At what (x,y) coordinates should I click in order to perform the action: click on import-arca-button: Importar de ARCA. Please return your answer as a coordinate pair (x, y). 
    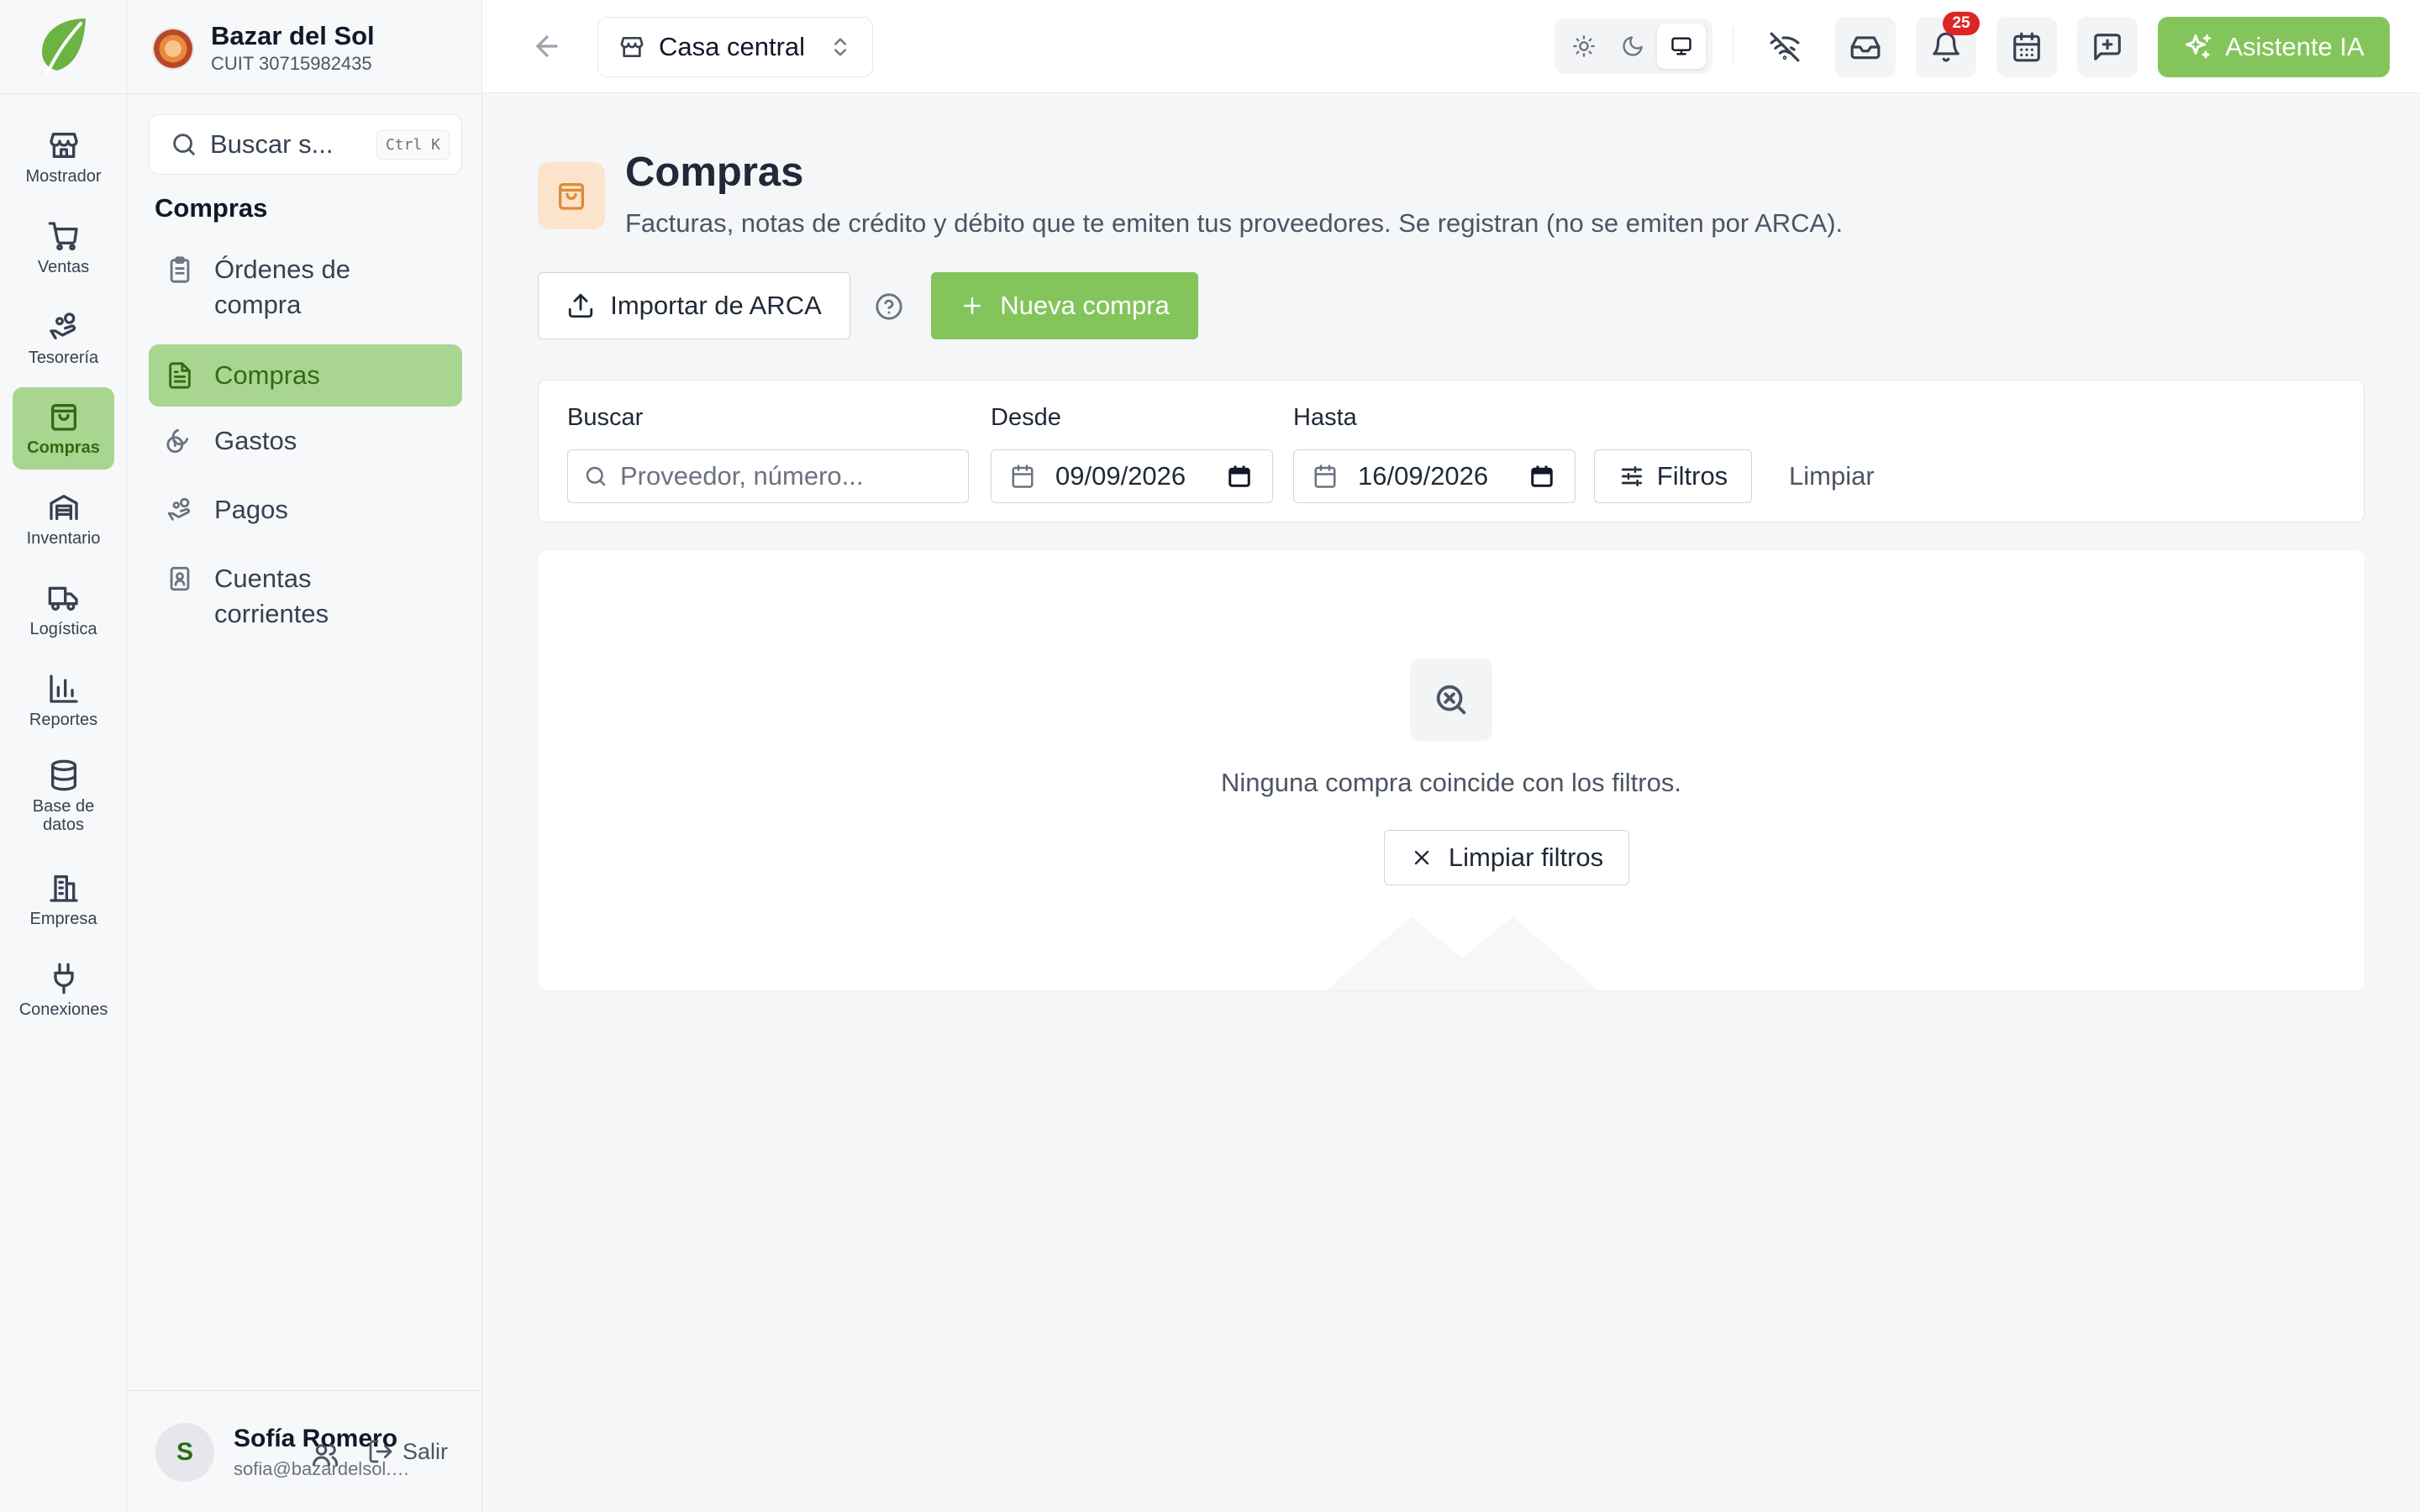
    Looking at the image, I should click on (694, 305).